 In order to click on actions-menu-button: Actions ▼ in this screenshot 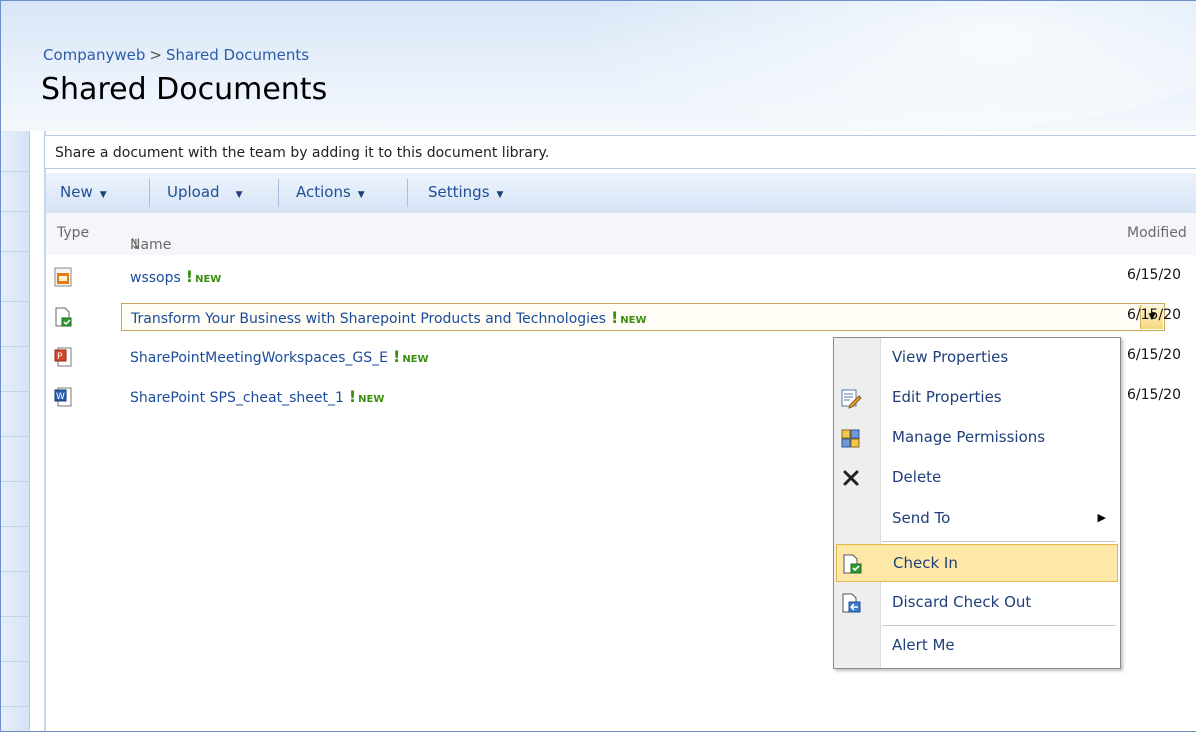, I will do `click(330, 193)`.